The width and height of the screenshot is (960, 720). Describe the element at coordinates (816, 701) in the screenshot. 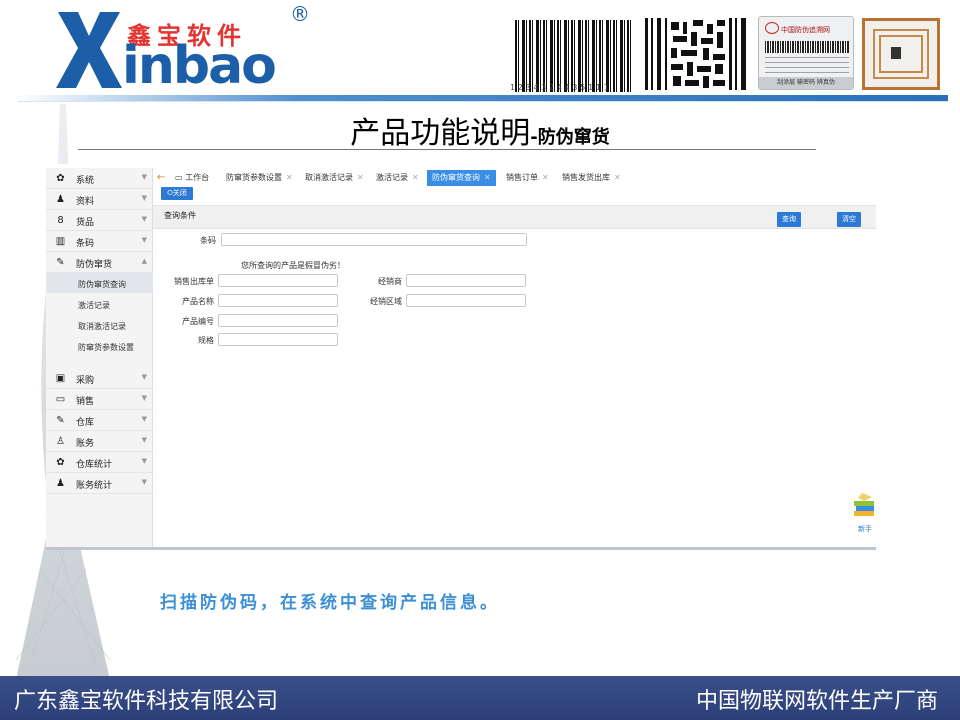

I see `company-slogan: 中国物联网软件生产厂商` at that location.